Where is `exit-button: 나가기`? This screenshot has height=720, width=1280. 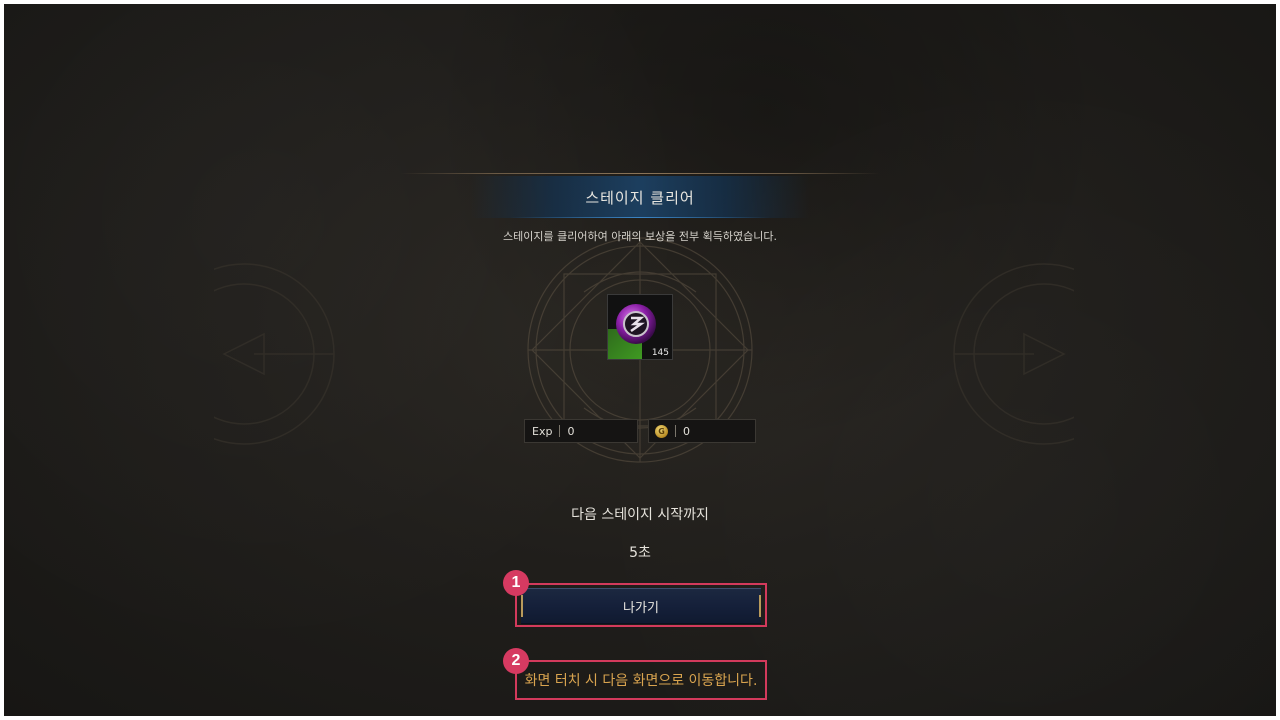 exit-button: 나가기 is located at coordinates (641, 606).